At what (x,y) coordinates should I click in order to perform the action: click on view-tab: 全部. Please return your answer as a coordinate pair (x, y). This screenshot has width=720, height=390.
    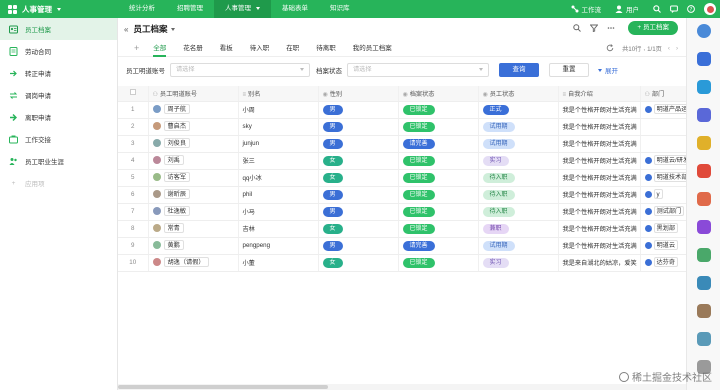
    Looking at the image, I should click on (160, 48).